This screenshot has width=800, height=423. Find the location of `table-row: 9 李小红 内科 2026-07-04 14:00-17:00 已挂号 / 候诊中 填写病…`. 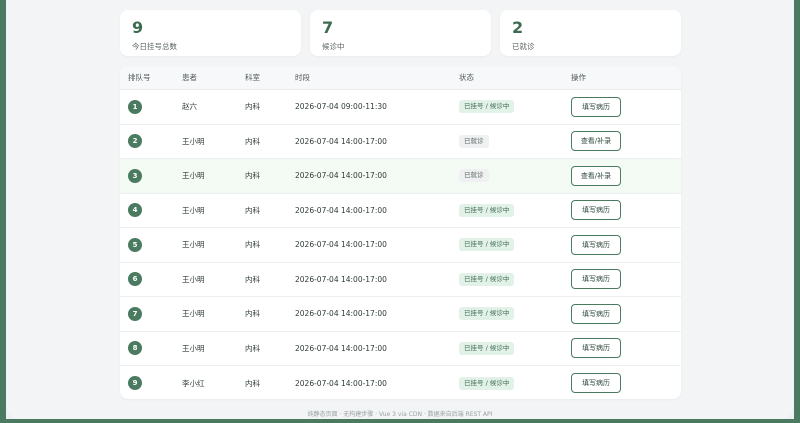

table-row: 9 李小红 内科 2026-07-04 14:00-17:00 已挂号 / 候诊中 填写病… is located at coordinates (400, 382).